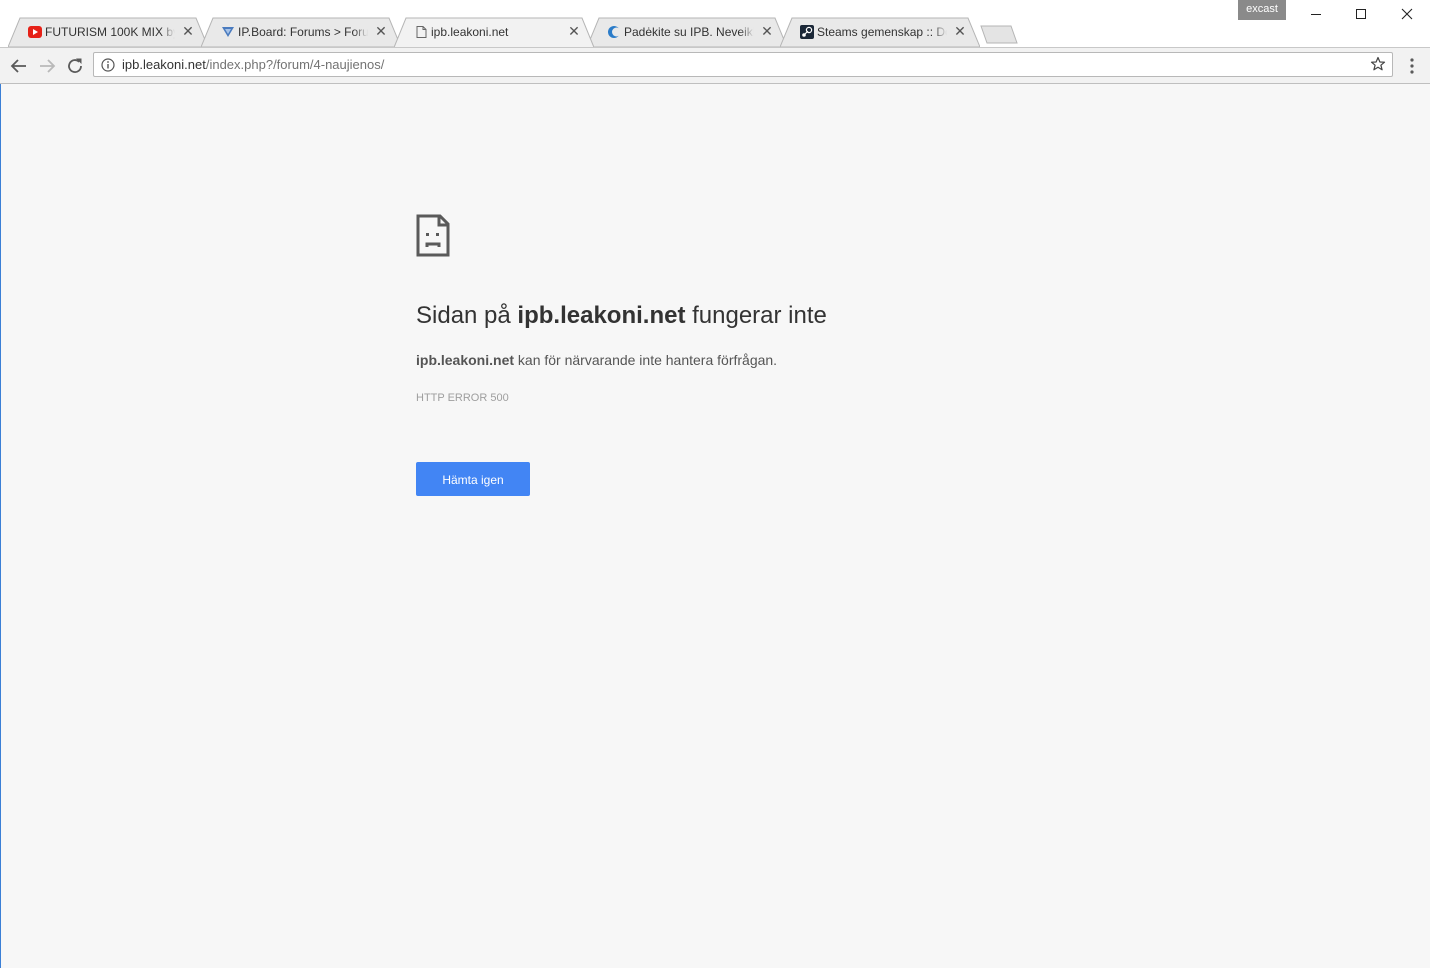 The image size is (1430, 968). Describe the element at coordinates (467, 315) in the screenshot. I see `heading-prefix: Sidan på` at that location.